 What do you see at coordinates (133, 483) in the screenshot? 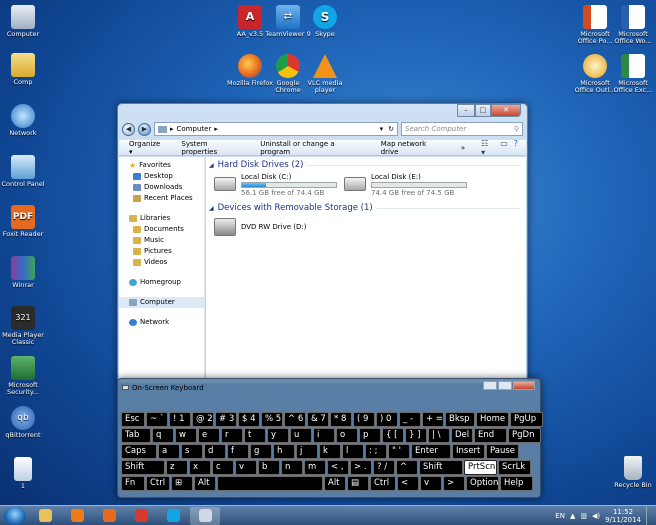
I see `key-fn: Fn` at bounding box center [133, 483].